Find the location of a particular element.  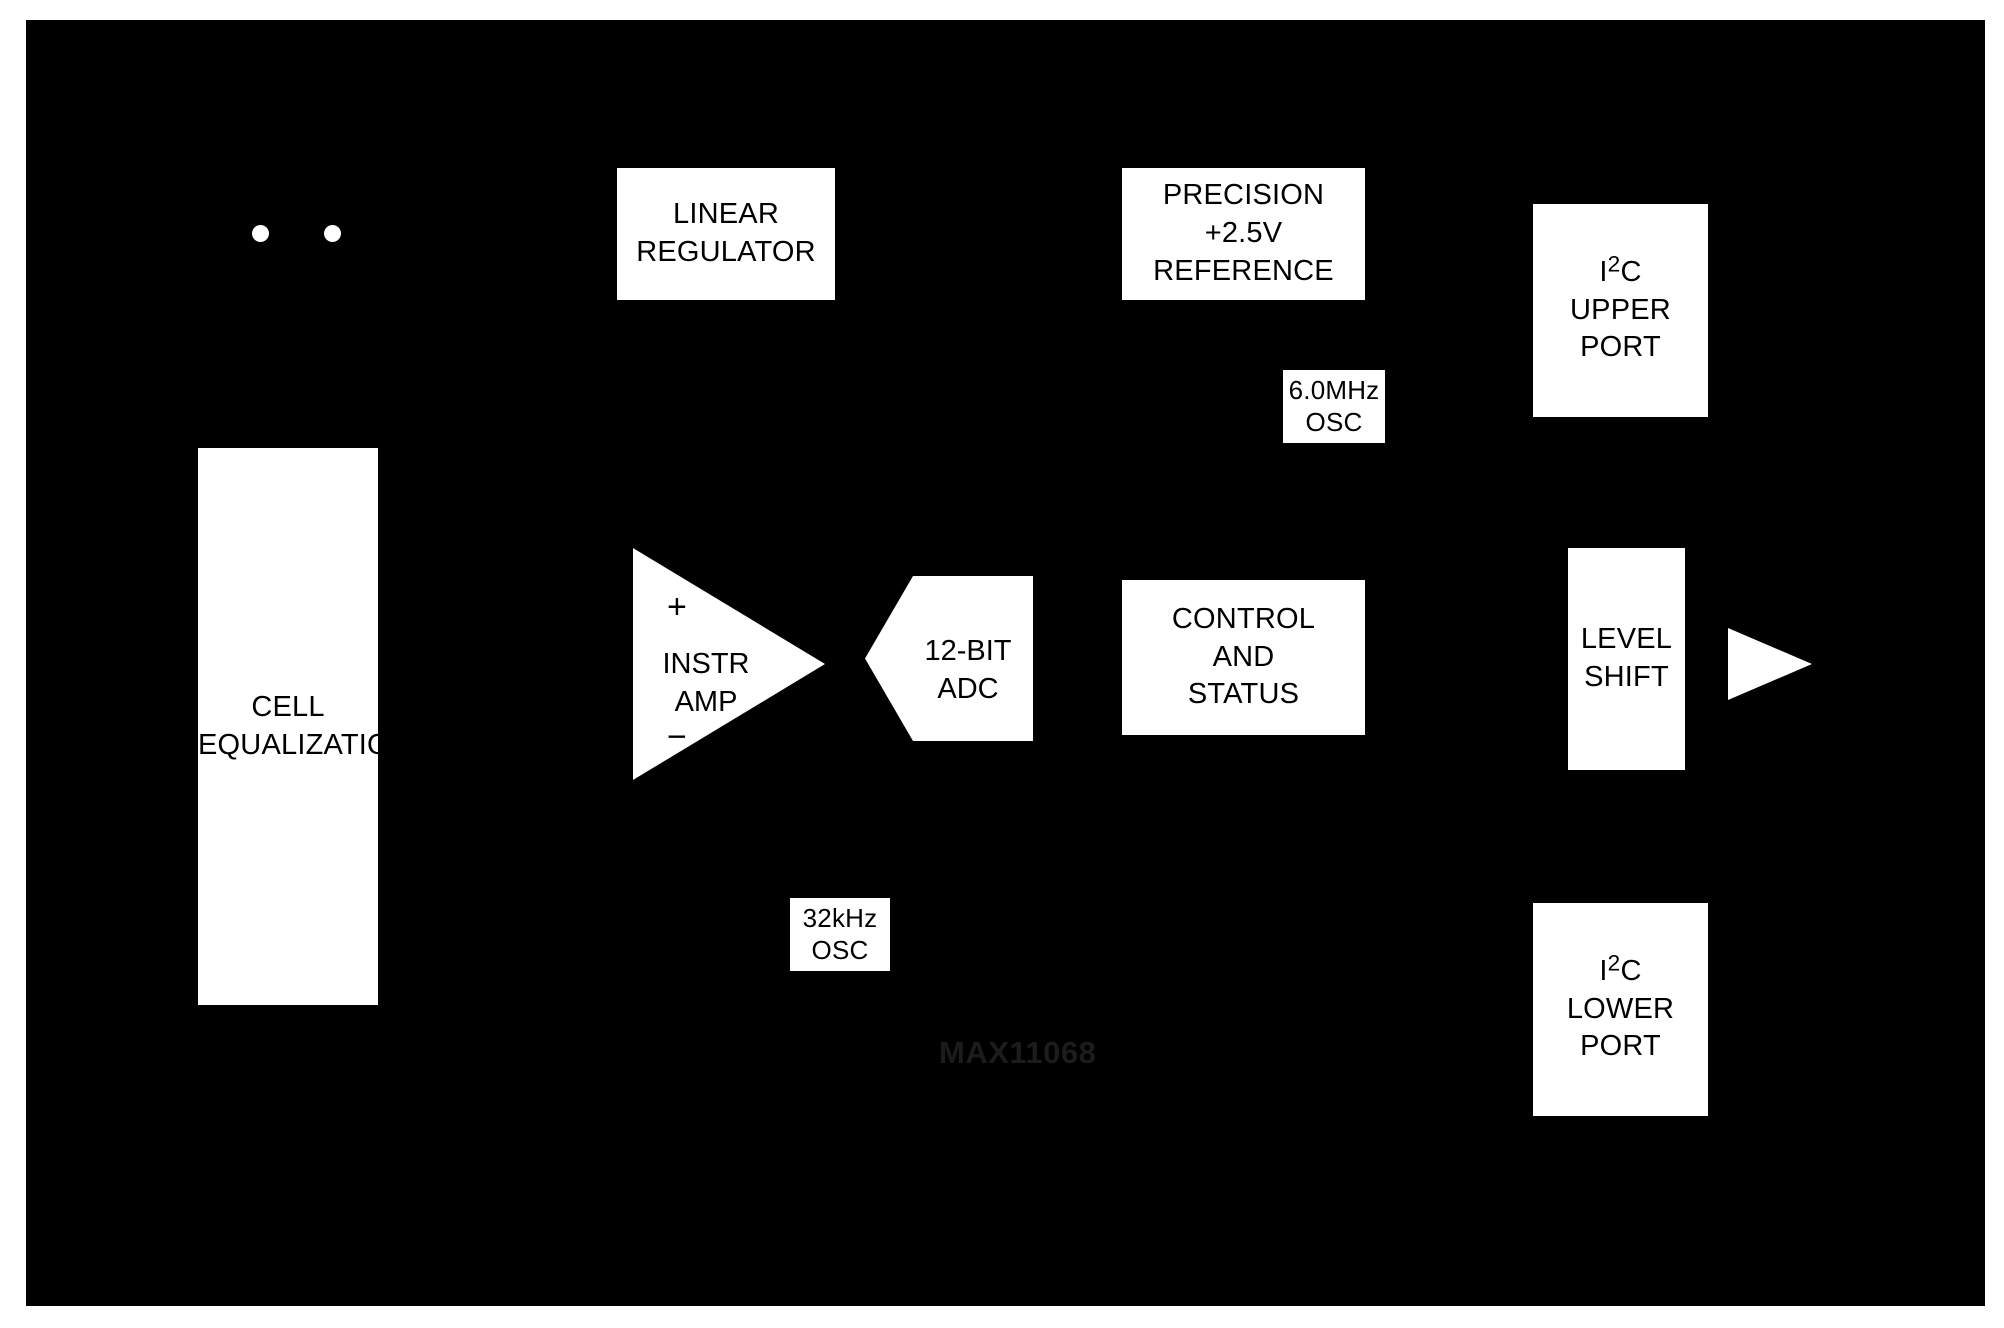

precision-reference-line1: PRECISION is located at coordinates (1243, 195).